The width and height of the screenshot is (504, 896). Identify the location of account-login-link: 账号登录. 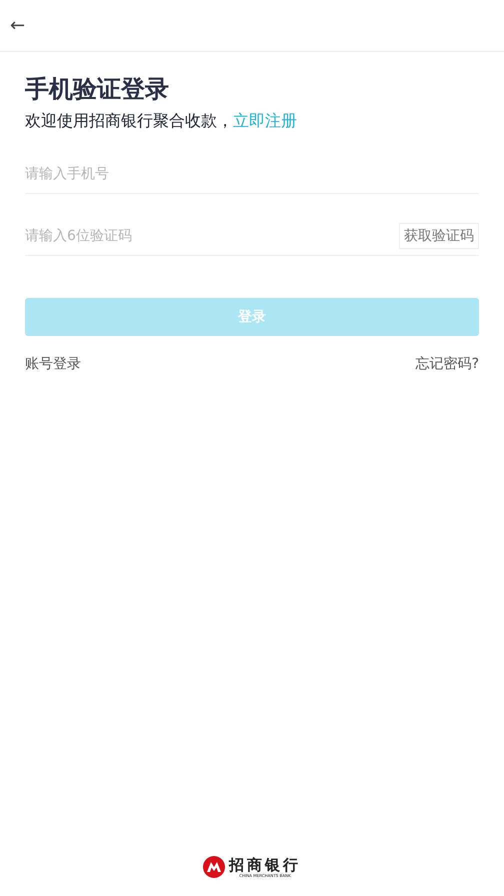
(53, 364).